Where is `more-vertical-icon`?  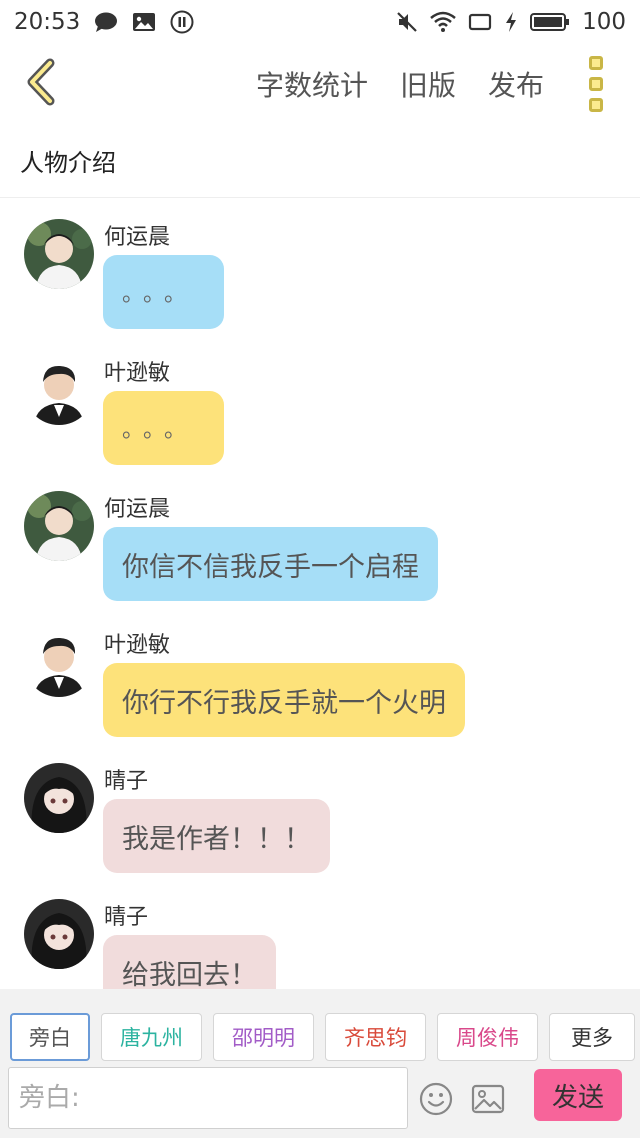
more-vertical-icon is located at coordinates (596, 84).